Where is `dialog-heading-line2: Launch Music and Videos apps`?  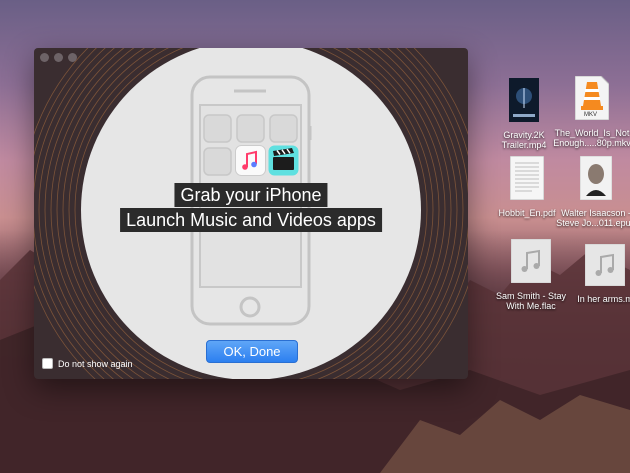 dialog-heading-line2: Launch Music and Videos apps is located at coordinates (251, 220).